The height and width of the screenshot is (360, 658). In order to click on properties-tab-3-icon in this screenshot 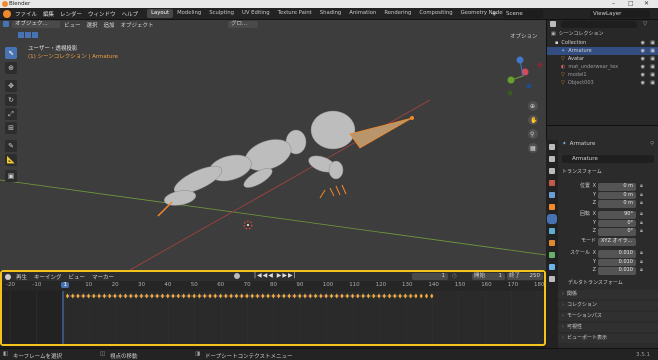, I will do `click(552, 183)`.